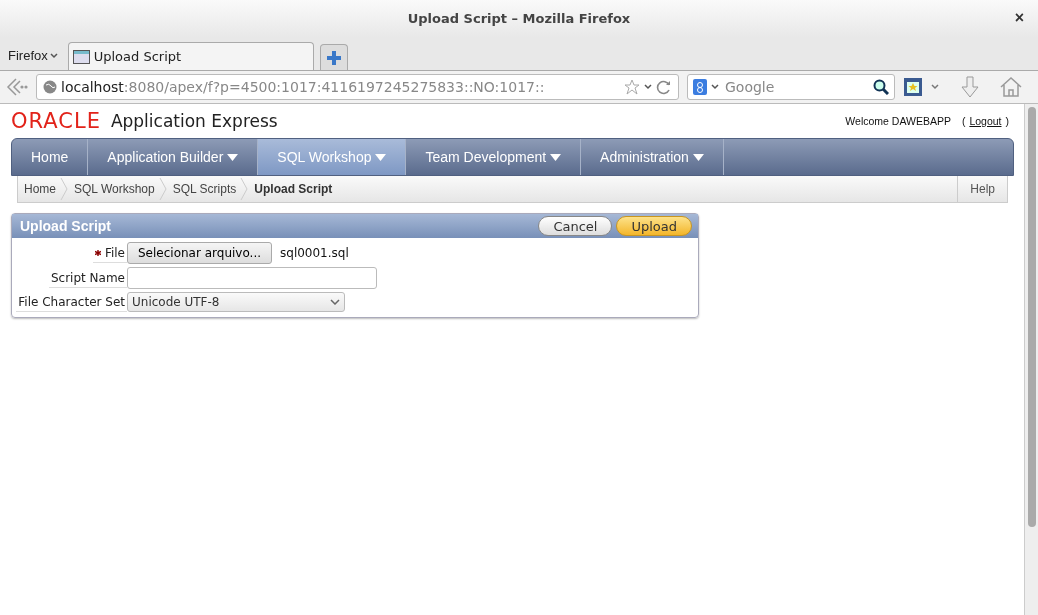 The width and height of the screenshot is (1038, 615). What do you see at coordinates (114, 252) in the screenshot?
I see `field-label: File` at bounding box center [114, 252].